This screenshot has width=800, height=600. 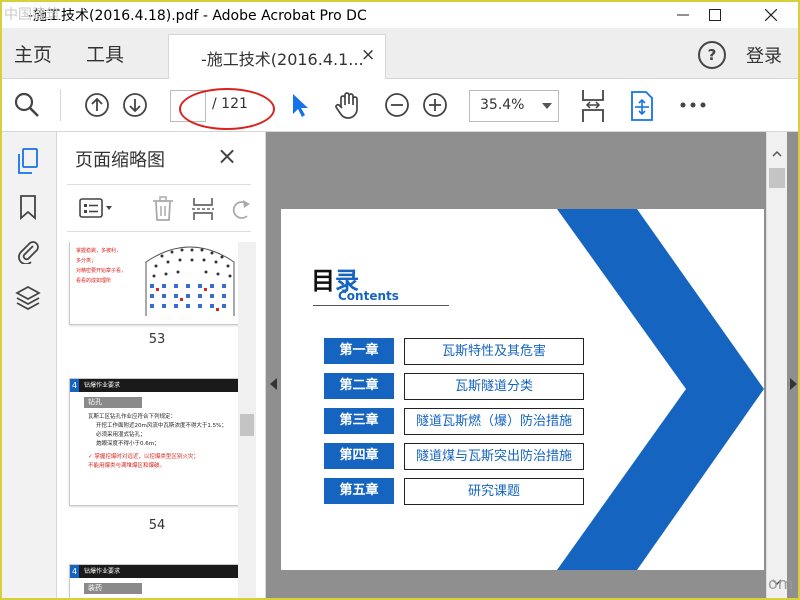 I want to click on document-tab: -施工技术(2016.4.1... ×, so click(x=277, y=56).